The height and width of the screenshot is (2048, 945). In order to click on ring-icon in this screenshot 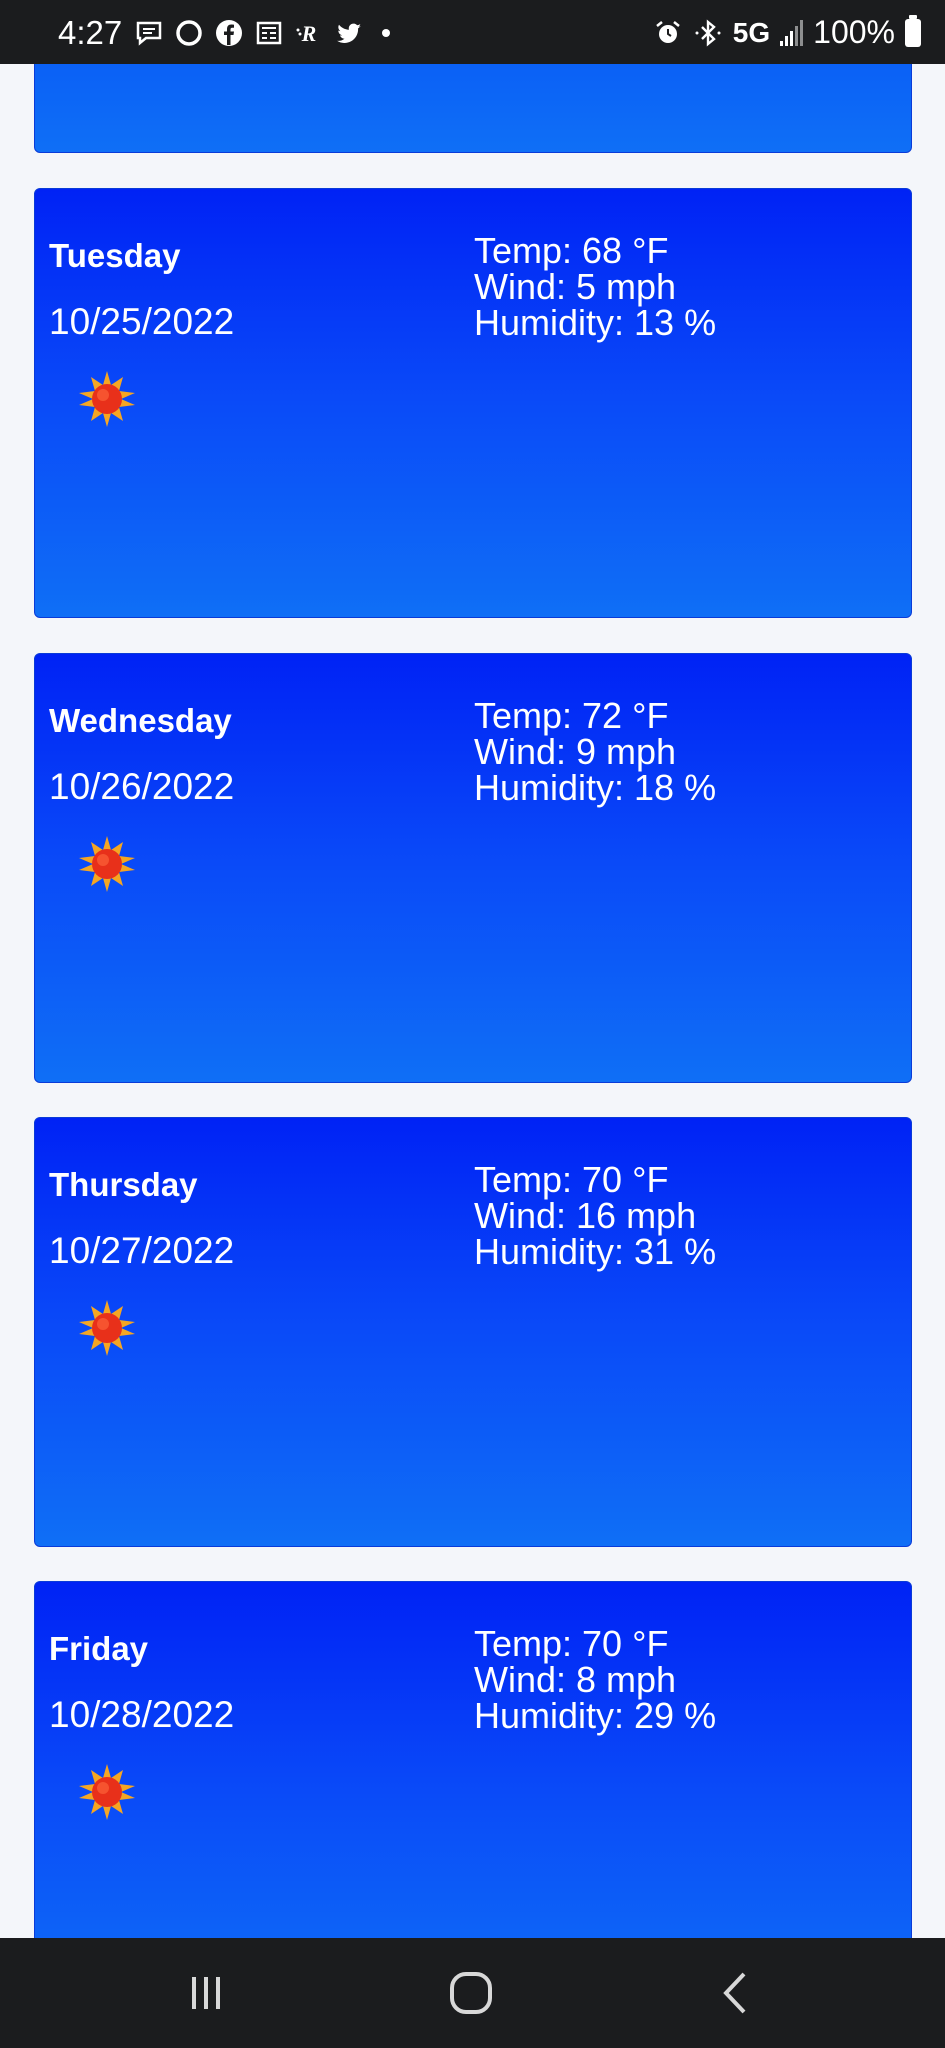, I will do `click(189, 33)`.